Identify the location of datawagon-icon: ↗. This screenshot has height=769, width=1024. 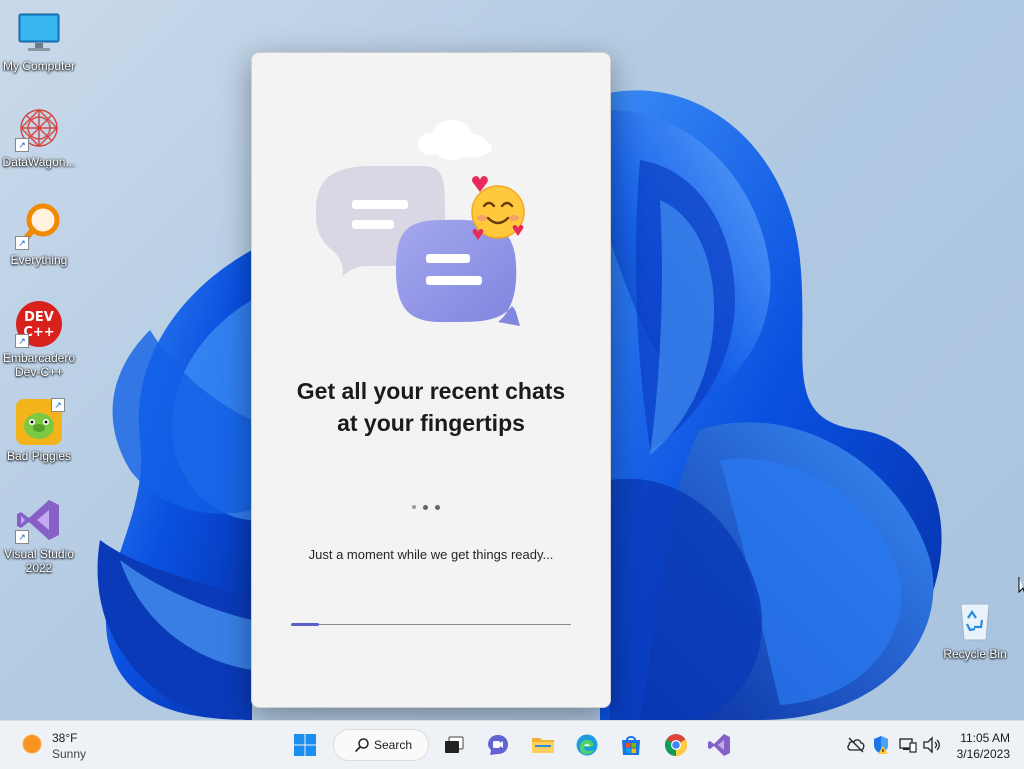
(39, 128).